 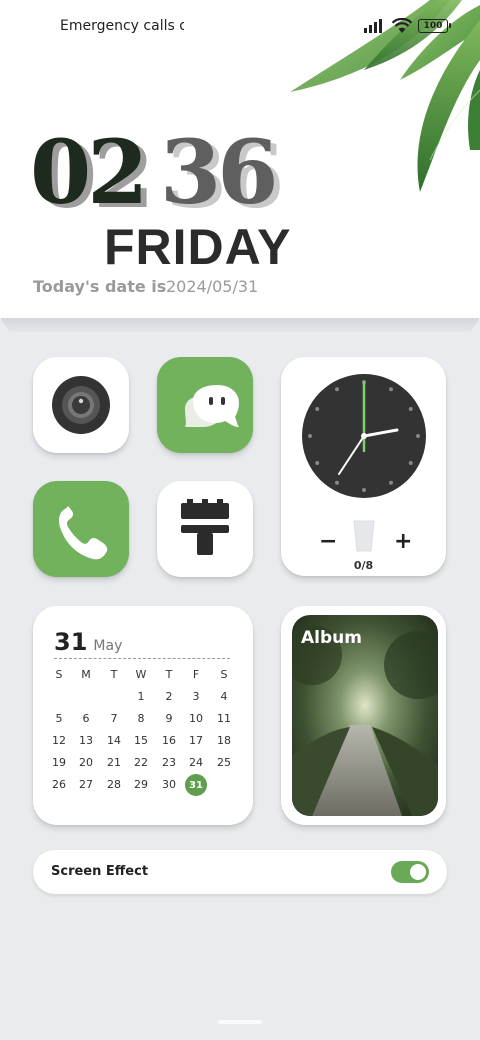 I want to click on calendar-date: 13, so click(x=86, y=740).